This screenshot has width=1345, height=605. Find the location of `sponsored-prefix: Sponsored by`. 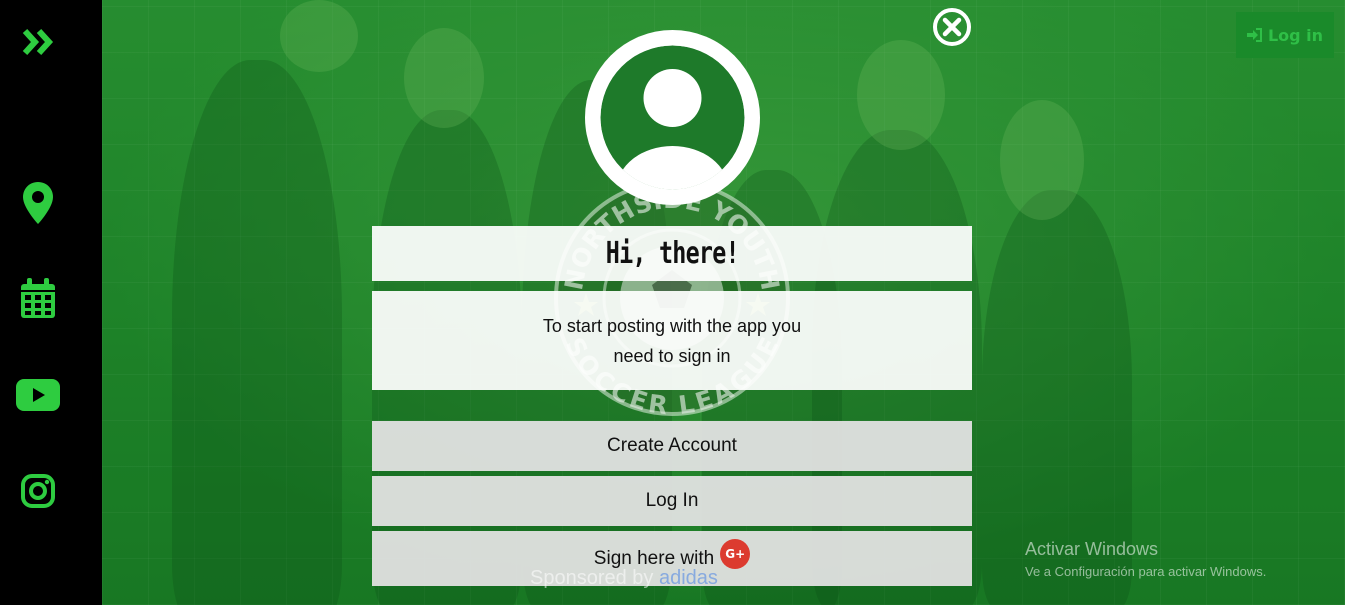

sponsored-prefix: Sponsored by is located at coordinates (592, 578).